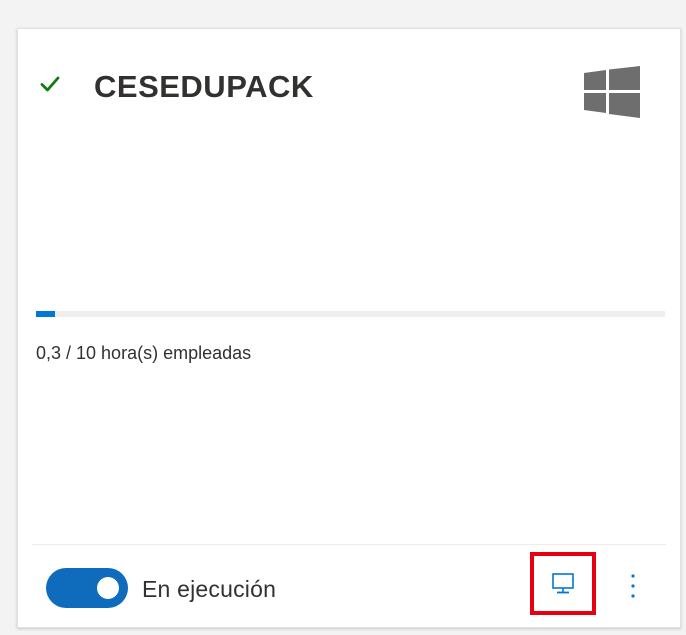  Describe the element at coordinates (45, 314) in the screenshot. I see `usage-progress-fill` at that location.